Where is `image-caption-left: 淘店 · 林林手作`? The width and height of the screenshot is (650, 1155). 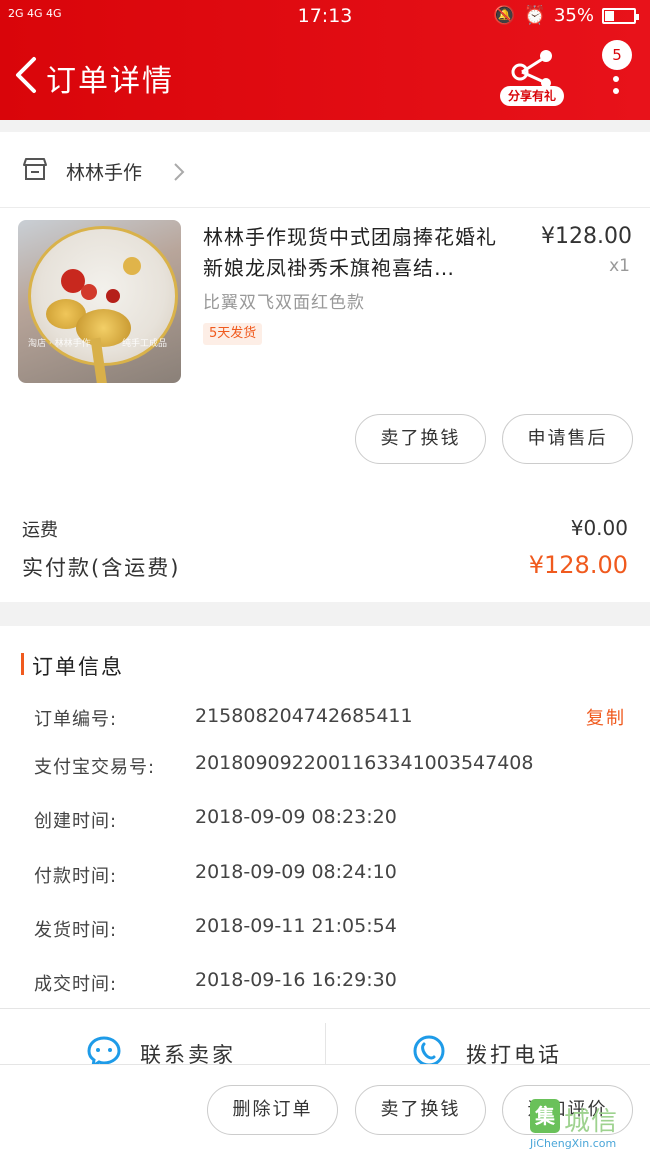 image-caption-left: 淘店 · 林林手作 is located at coordinates (59, 344).